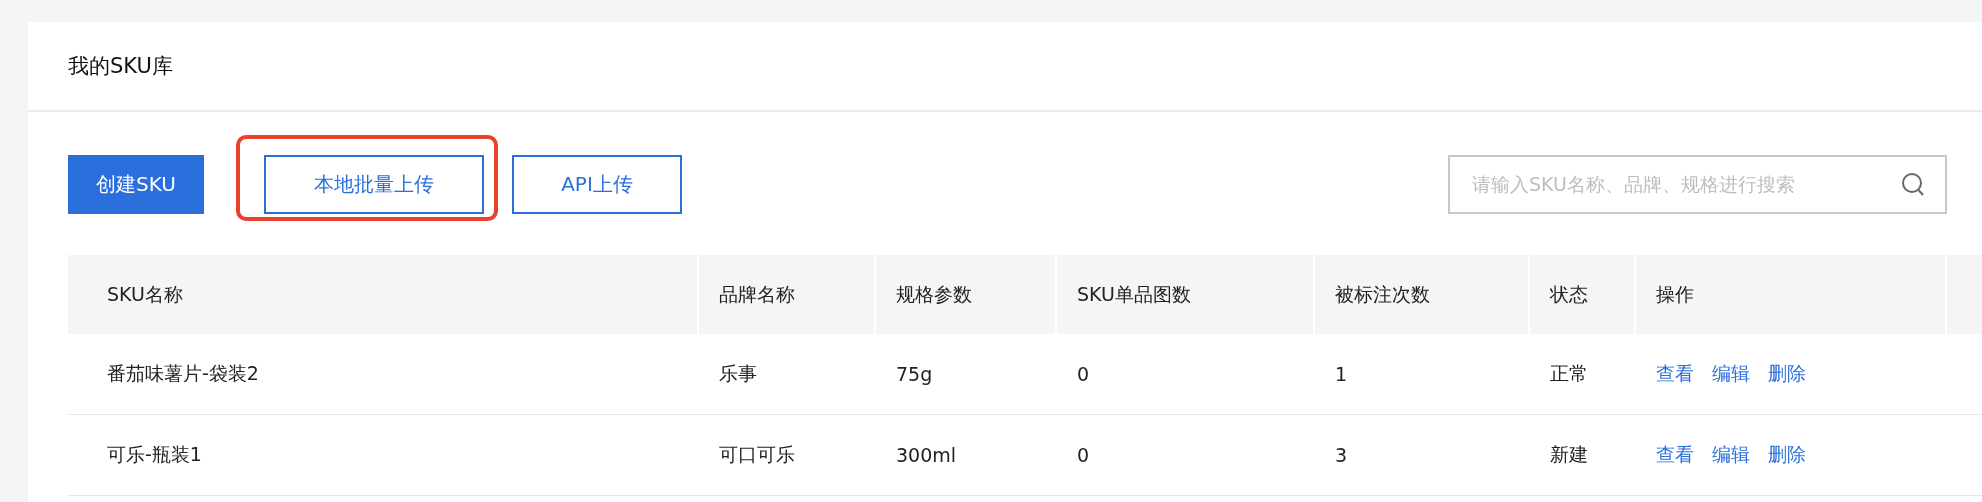  Describe the element at coordinates (757, 294) in the screenshot. I see `column-header: 品牌名称` at that location.